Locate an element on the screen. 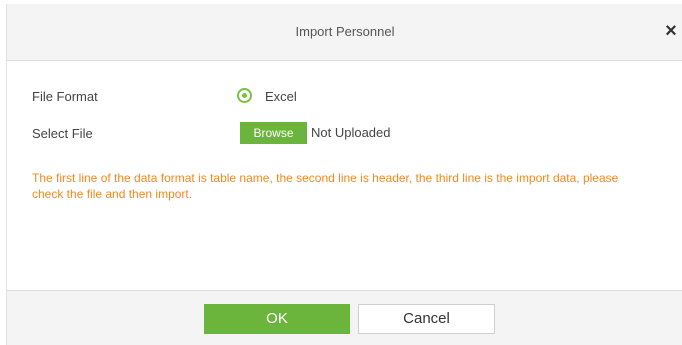 The image size is (682, 345). radio-selected-icon is located at coordinates (244, 95).